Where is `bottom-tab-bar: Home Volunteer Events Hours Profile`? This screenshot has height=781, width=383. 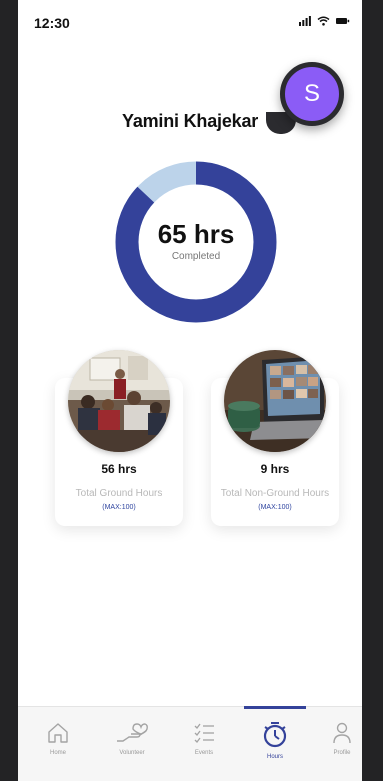 bottom-tab-bar: Home Volunteer Events Hours Profile is located at coordinates (190, 743).